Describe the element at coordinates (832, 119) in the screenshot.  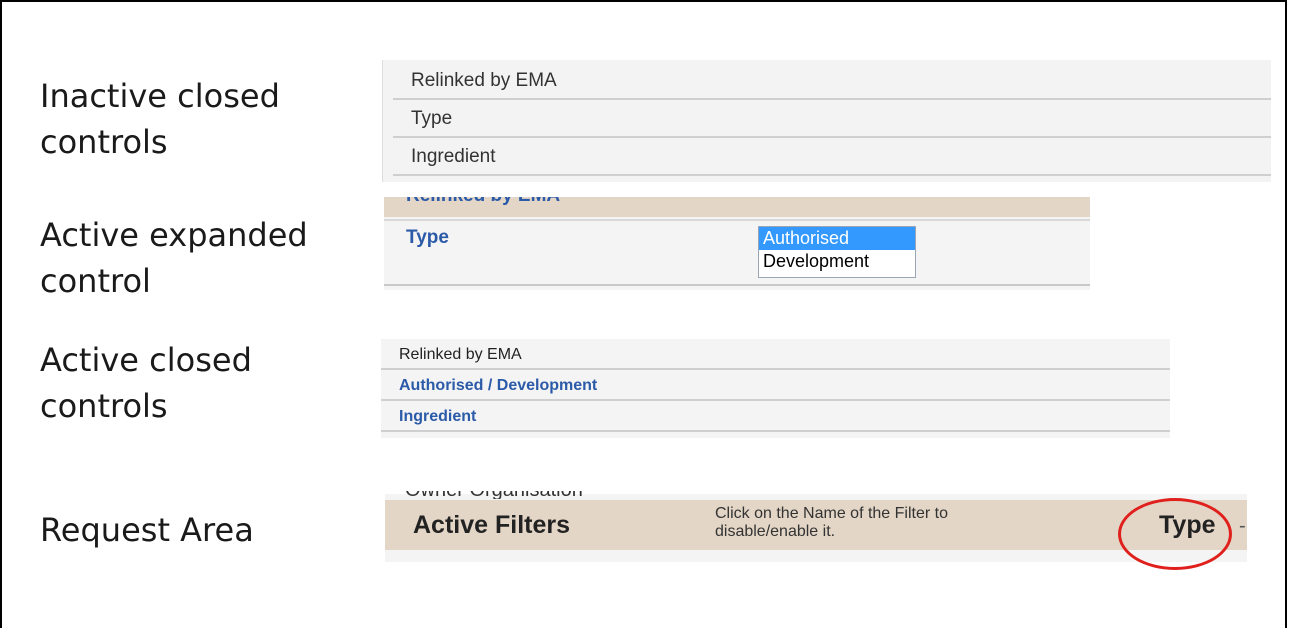
I see `filter-item-type: Type` at that location.